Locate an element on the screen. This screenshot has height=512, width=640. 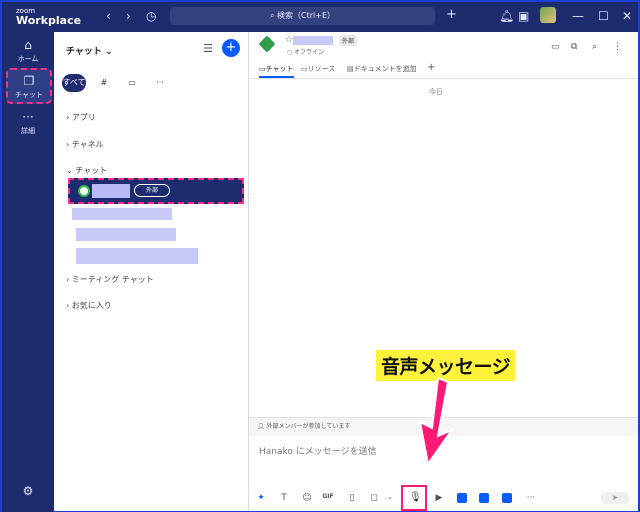
zoom-logo: zoom Workplace is located at coordinates (48, 16).